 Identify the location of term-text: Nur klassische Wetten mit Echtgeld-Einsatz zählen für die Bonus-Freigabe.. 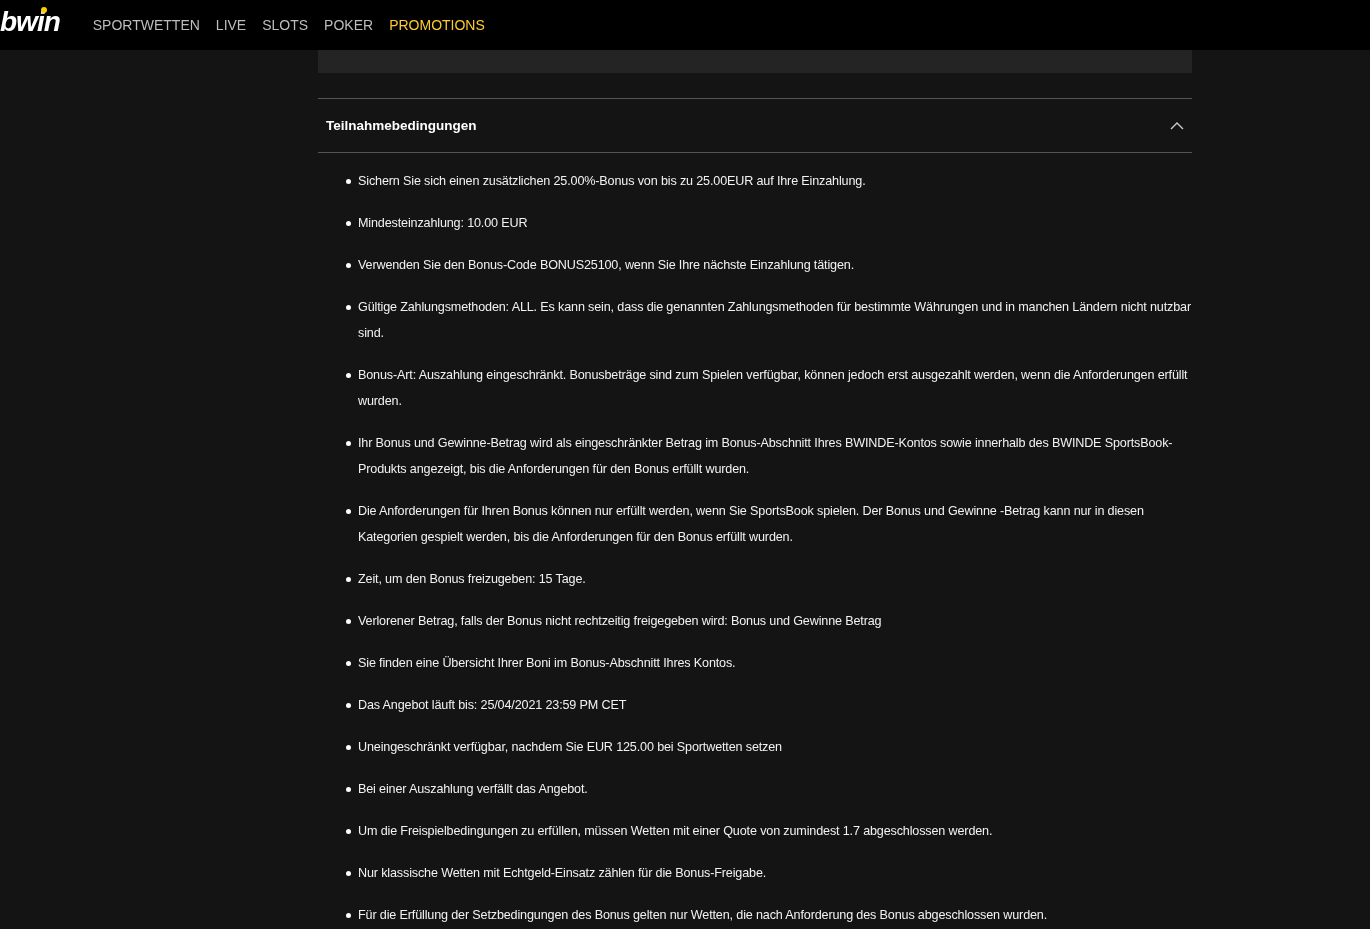
(562, 873).